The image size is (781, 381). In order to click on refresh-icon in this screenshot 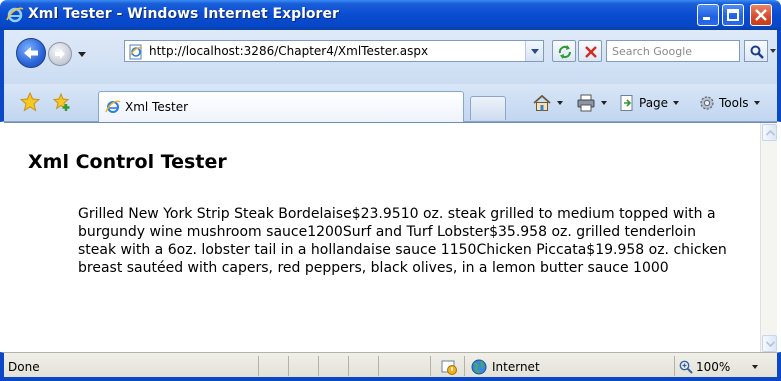, I will do `click(564, 52)`.